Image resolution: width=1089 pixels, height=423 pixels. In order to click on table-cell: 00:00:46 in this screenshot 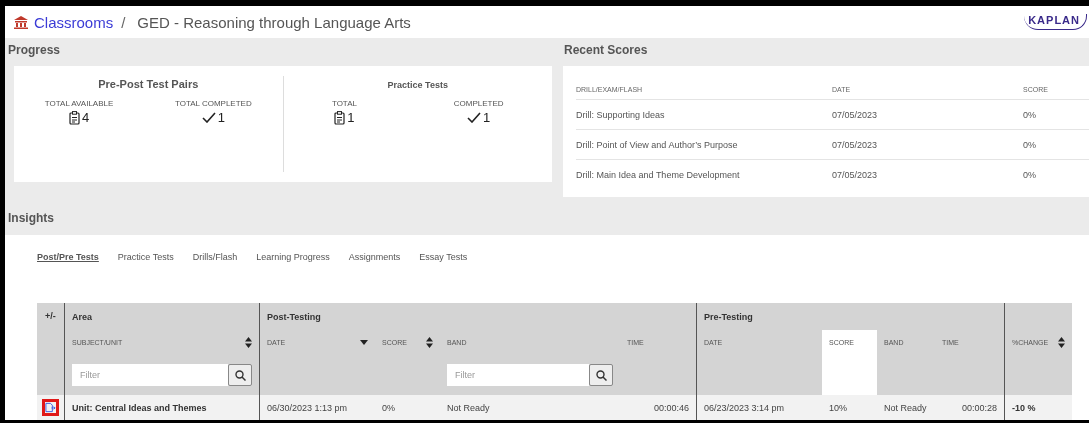, I will do `click(671, 407)`.